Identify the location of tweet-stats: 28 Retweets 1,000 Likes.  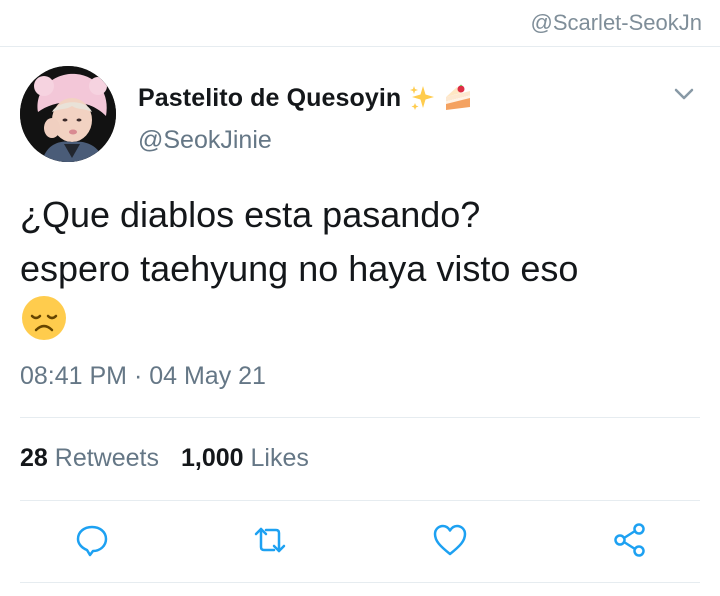
(164, 458).